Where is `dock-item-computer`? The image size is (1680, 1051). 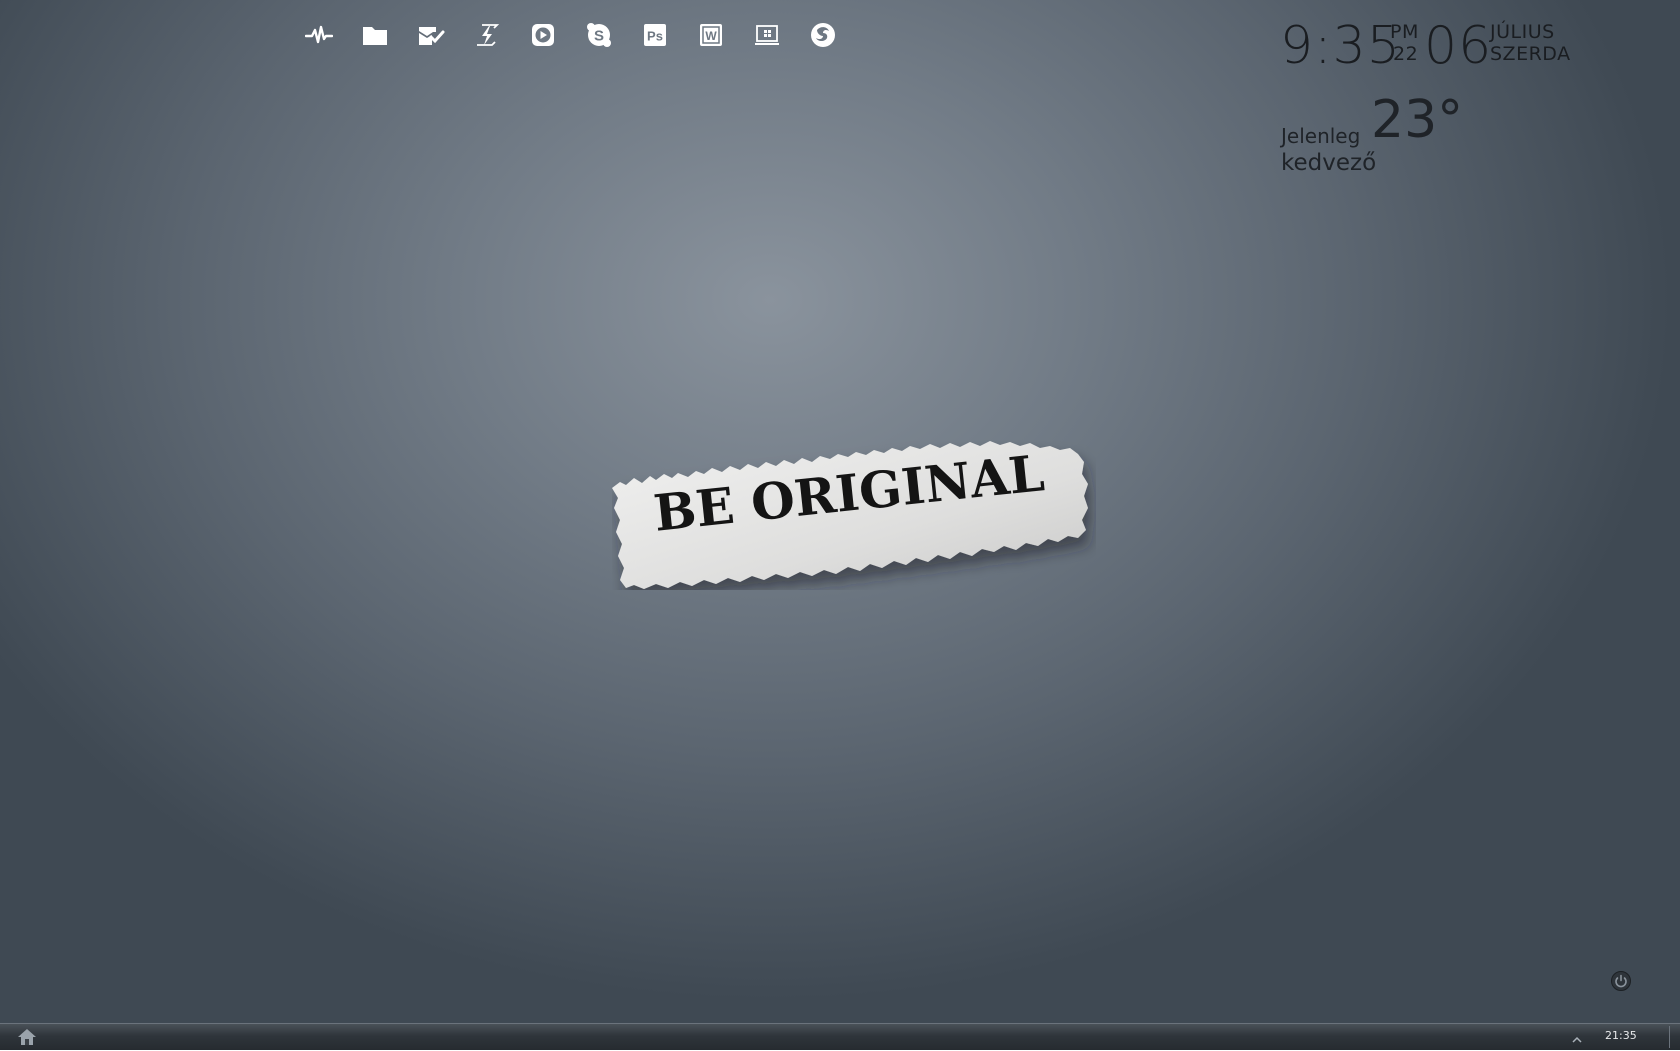
dock-item-computer is located at coordinates (767, 35).